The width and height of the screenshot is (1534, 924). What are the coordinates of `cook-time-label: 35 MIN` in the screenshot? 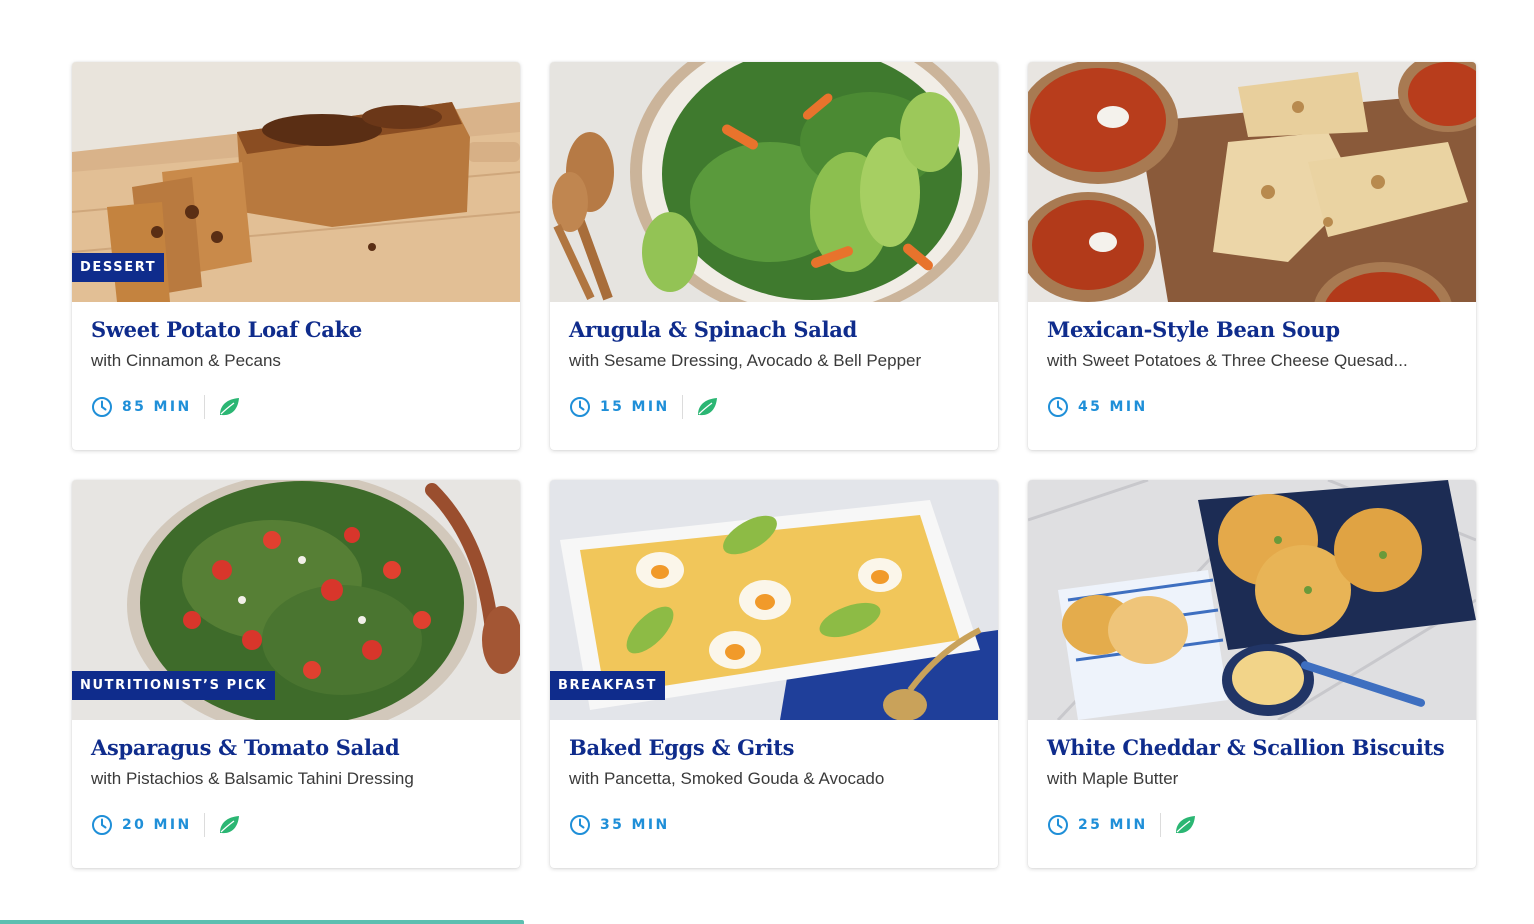 It's located at (635, 825).